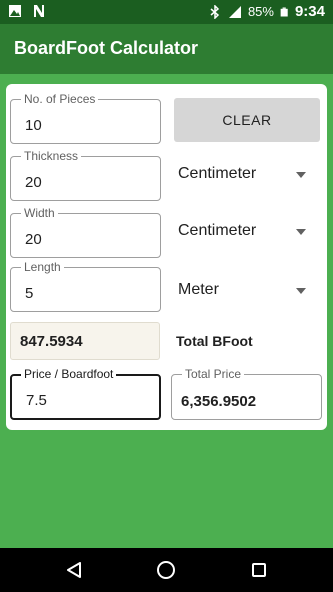 Image resolution: width=333 pixels, height=592 pixels. What do you see at coordinates (214, 341) in the screenshot?
I see `total-bfoot-label: Total BFoot` at bounding box center [214, 341].